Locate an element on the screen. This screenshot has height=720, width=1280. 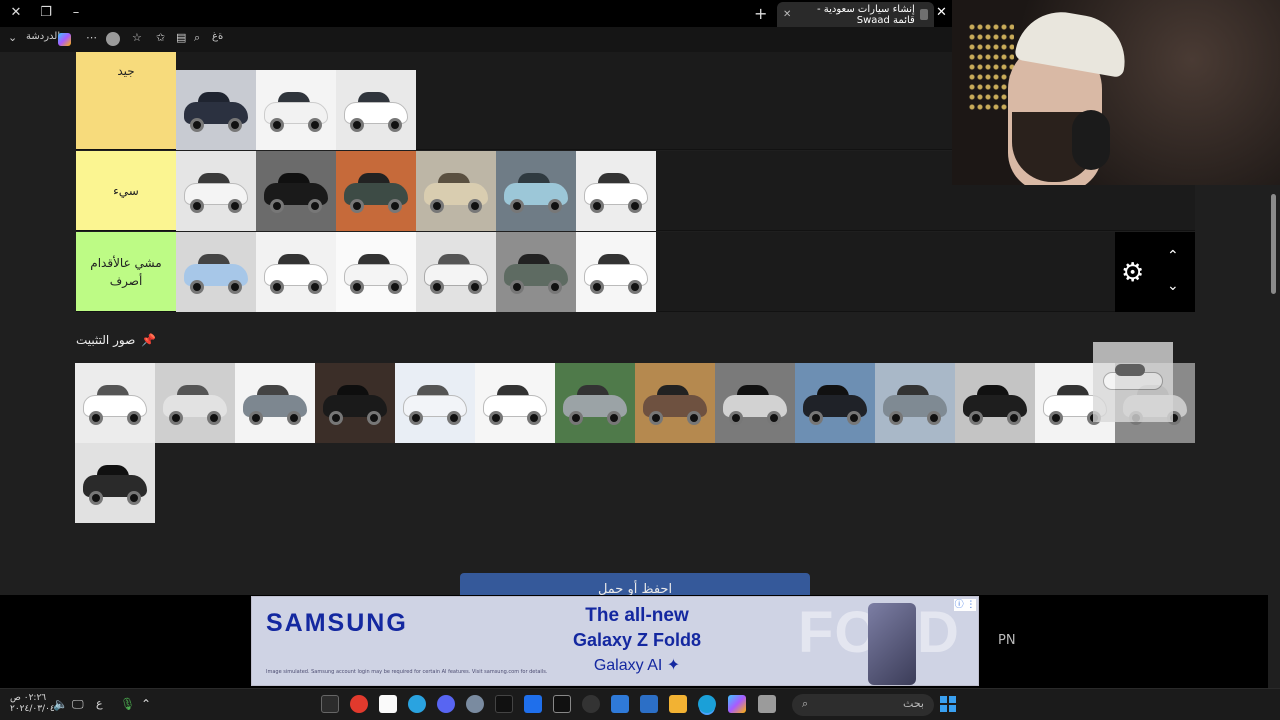
pin-icon: 📌 is located at coordinates (149, 340).